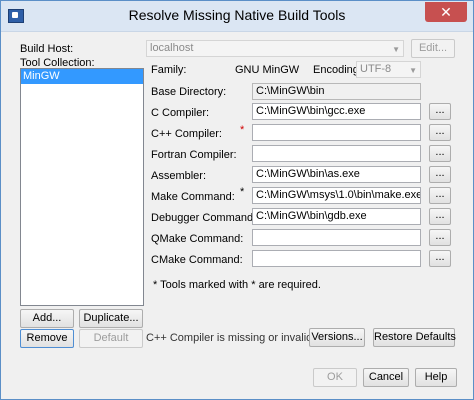  Describe the element at coordinates (169, 70) in the screenshot. I see `family-label: Family:` at that location.